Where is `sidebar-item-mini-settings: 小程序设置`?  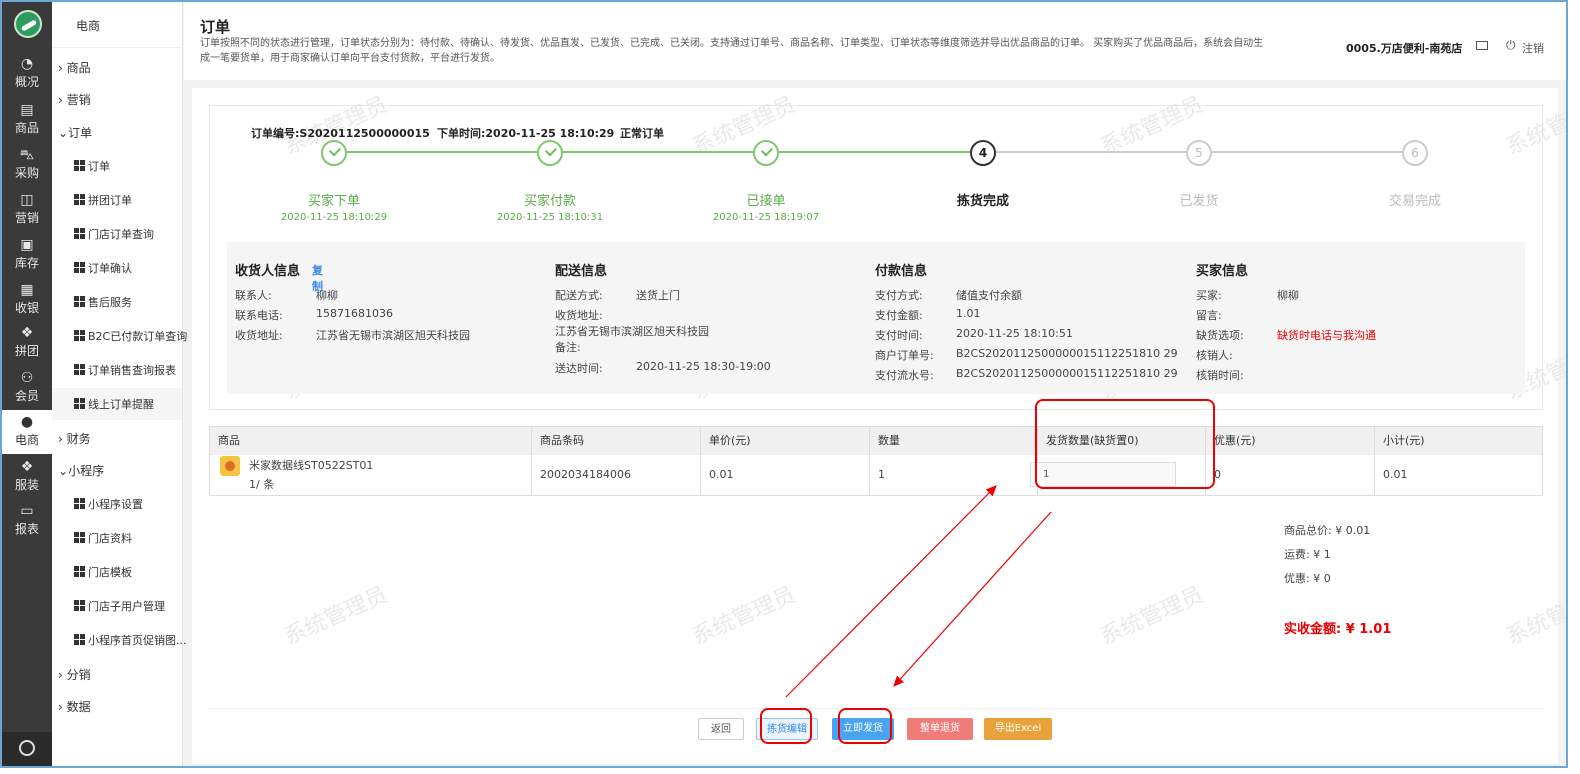
sidebar-item-mini-settings: 小程序设置 is located at coordinates (108, 504).